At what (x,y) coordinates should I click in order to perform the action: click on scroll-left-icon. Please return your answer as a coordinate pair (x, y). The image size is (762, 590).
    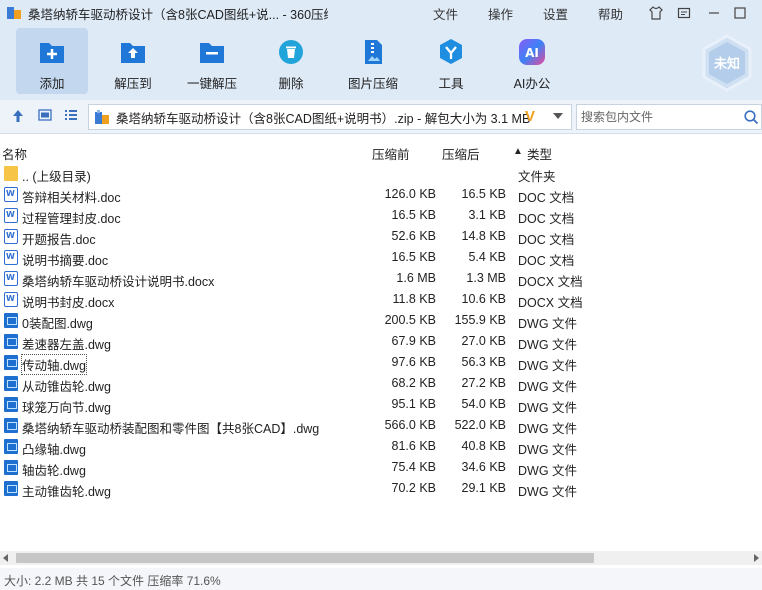
    Looking at the image, I should click on (5, 558).